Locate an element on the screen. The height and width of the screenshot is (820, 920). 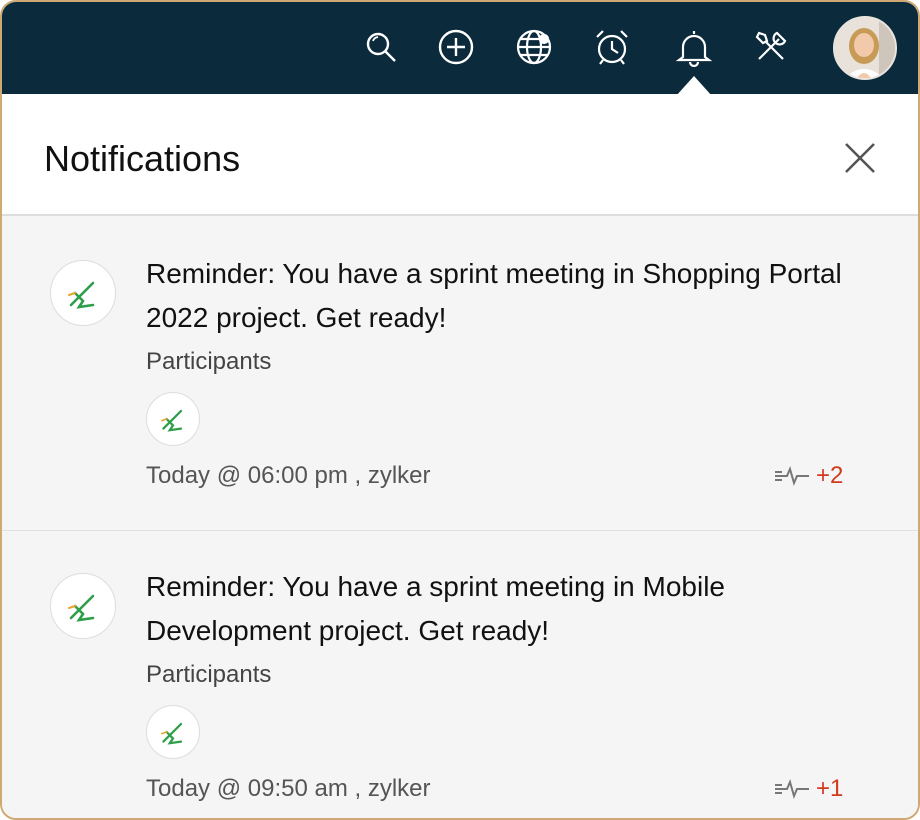
activity-count: +1 is located at coordinates (830, 788).